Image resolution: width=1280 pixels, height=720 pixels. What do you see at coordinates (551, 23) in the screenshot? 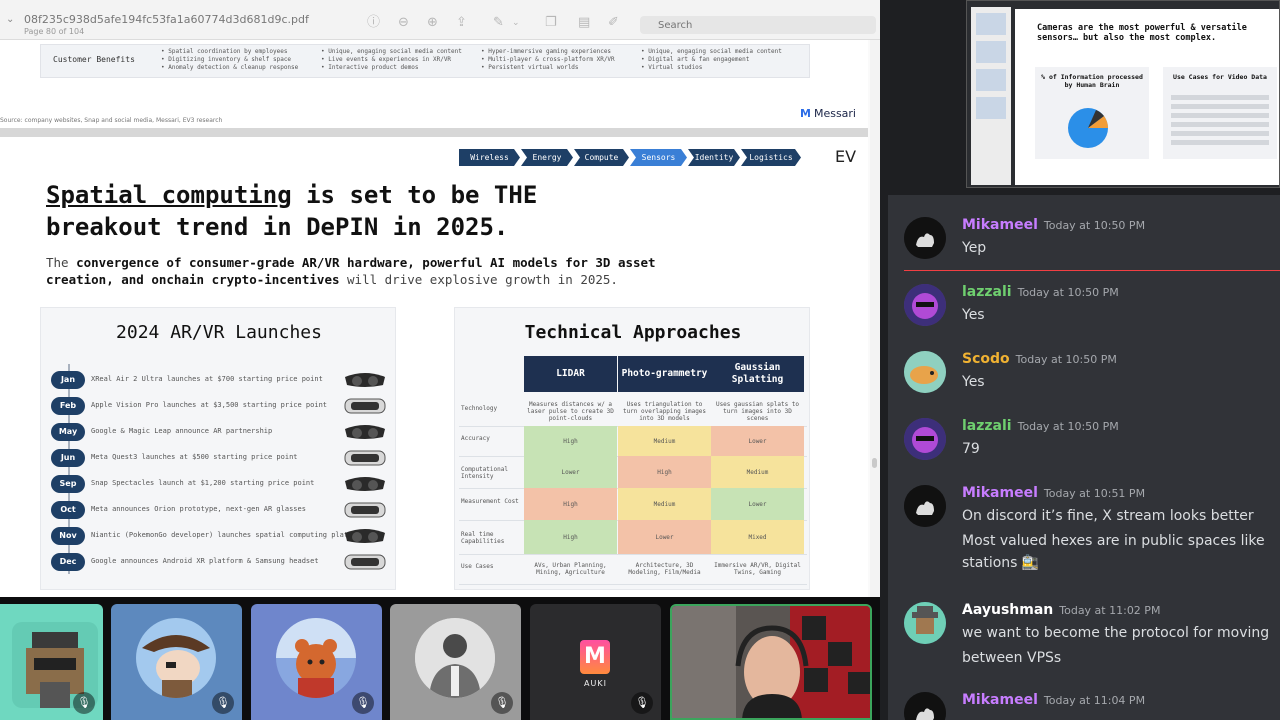
I see `window-icon: ❐` at bounding box center [551, 23].